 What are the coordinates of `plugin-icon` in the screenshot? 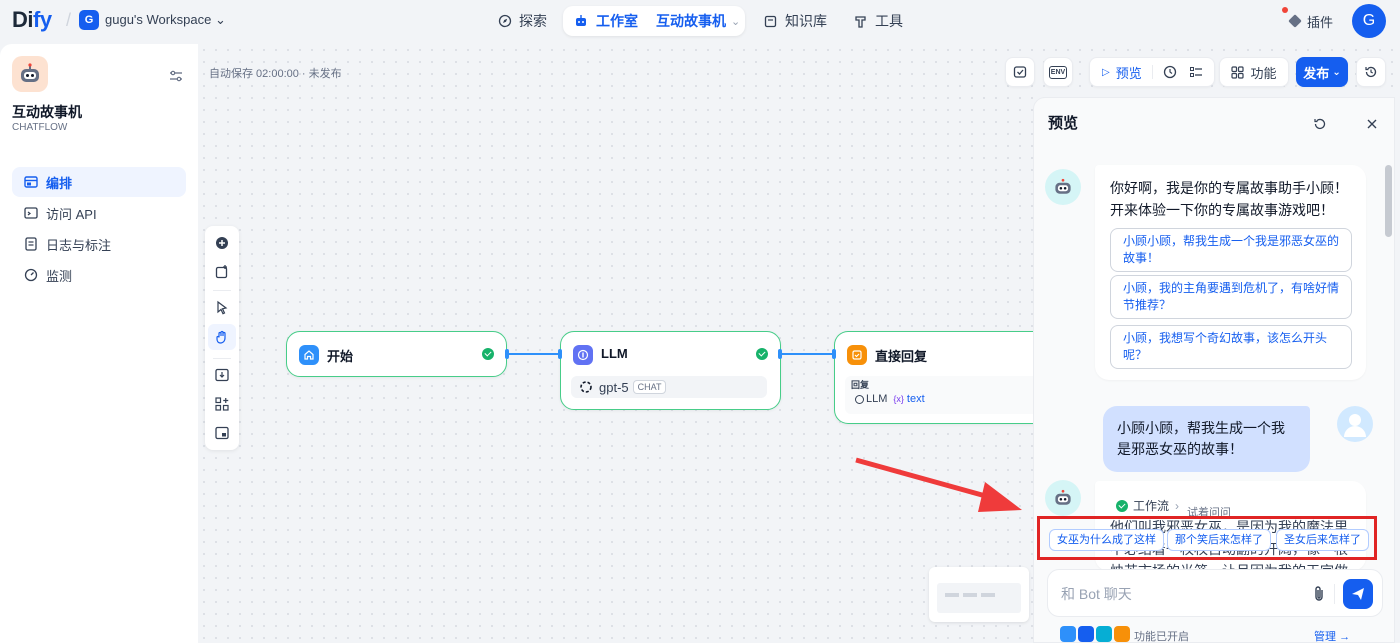 It's located at (1295, 21).